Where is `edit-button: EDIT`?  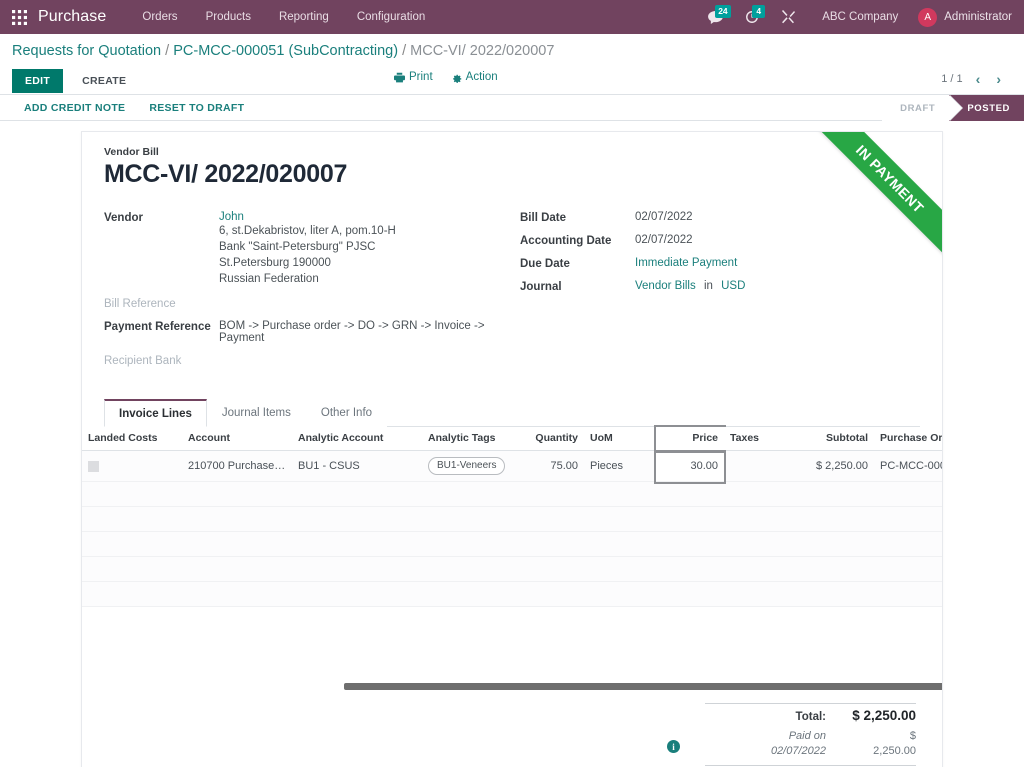 edit-button: EDIT is located at coordinates (38, 81).